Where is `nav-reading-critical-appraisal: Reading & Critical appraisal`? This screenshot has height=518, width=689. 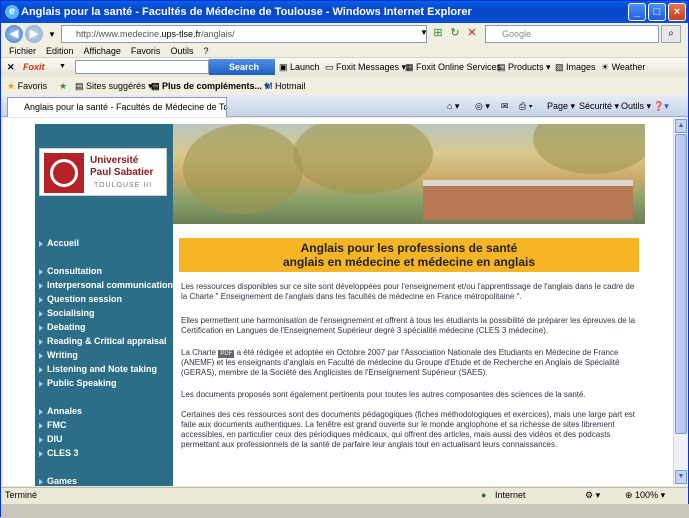 nav-reading-critical-appraisal: Reading & Critical appraisal is located at coordinates (104, 341).